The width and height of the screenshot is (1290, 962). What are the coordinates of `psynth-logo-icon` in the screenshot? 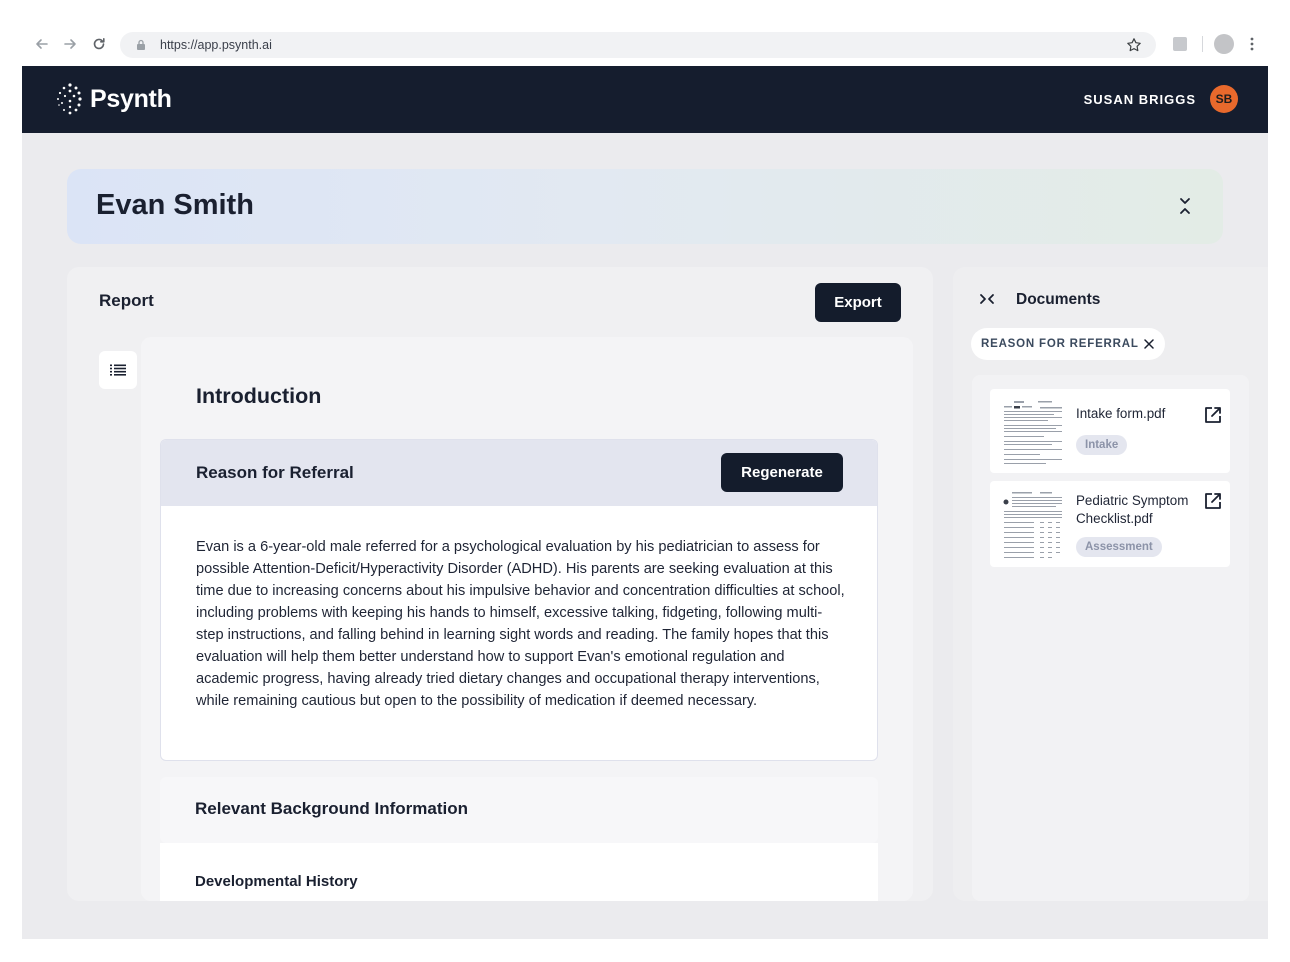 It's located at (69, 99).